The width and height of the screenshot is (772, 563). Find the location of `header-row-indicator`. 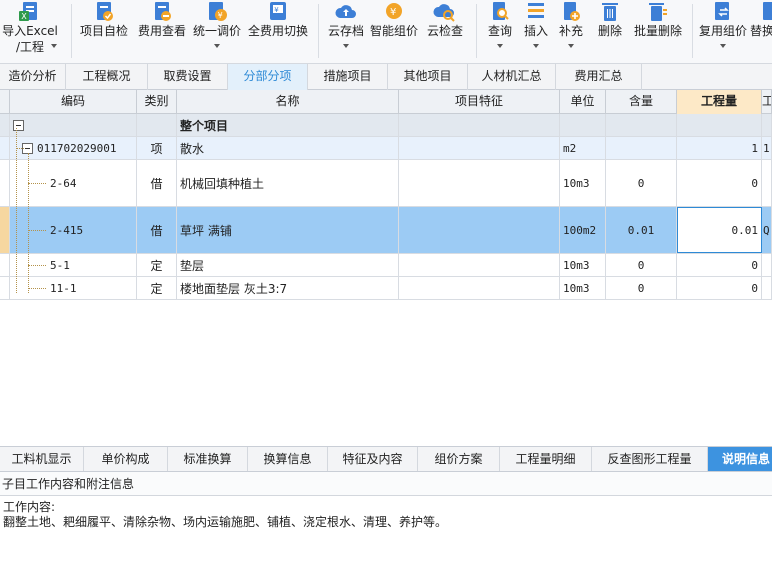

header-row-indicator is located at coordinates (5, 102).